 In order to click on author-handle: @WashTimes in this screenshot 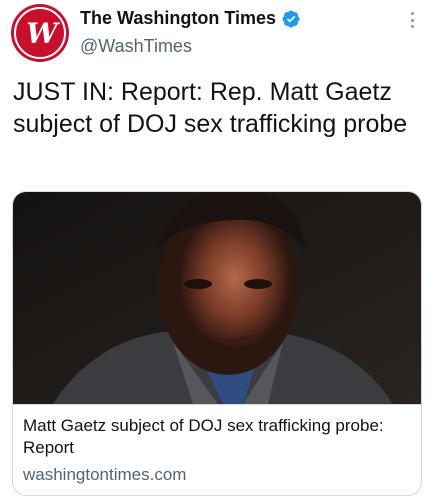, I will do `click(136, 46)`.